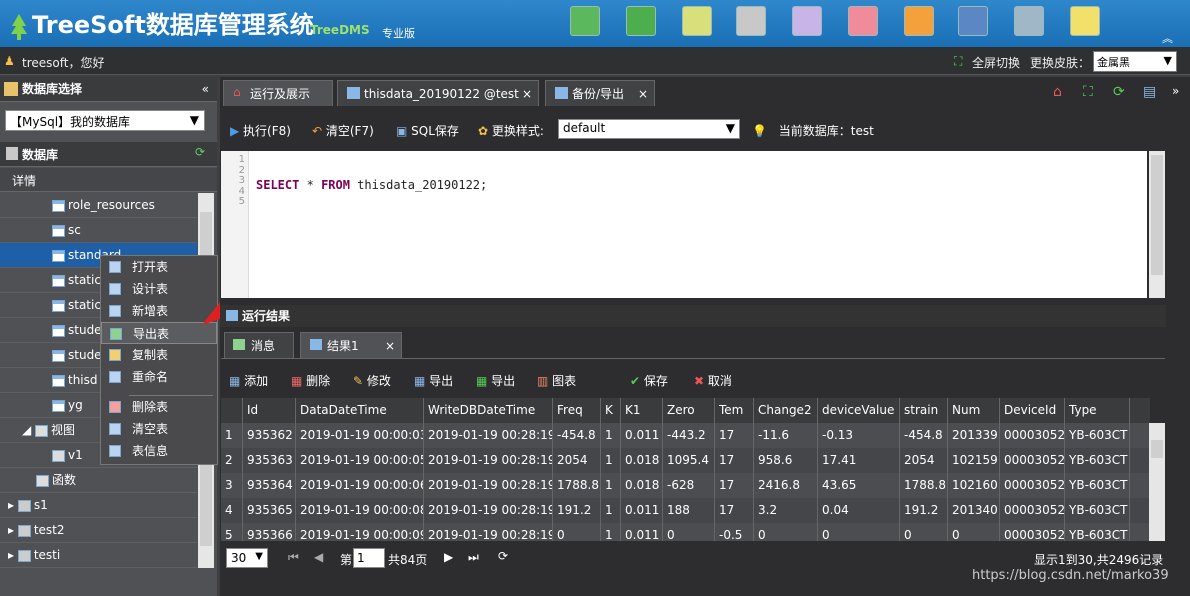 The height and width of the screenshot is (596, 1190). I want to click on export-button: ▦ 导出, so click(433, 380).